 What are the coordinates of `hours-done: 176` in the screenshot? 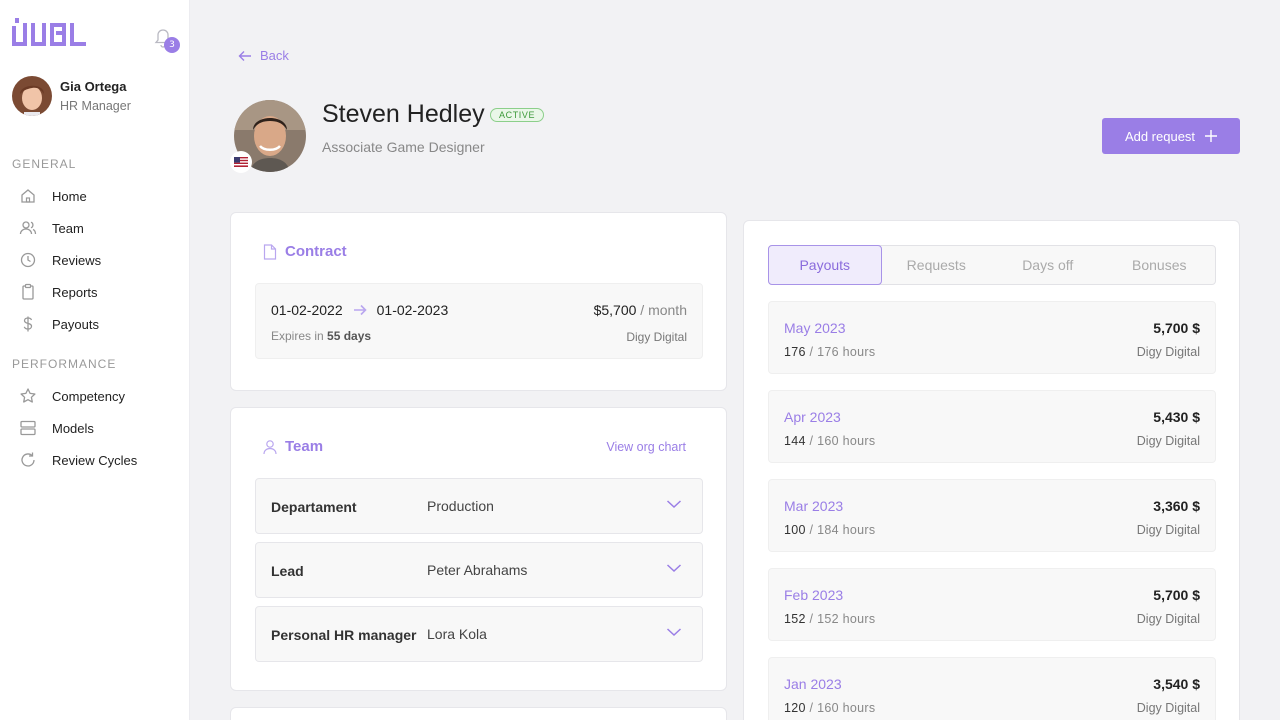 It's located at (795, 352).